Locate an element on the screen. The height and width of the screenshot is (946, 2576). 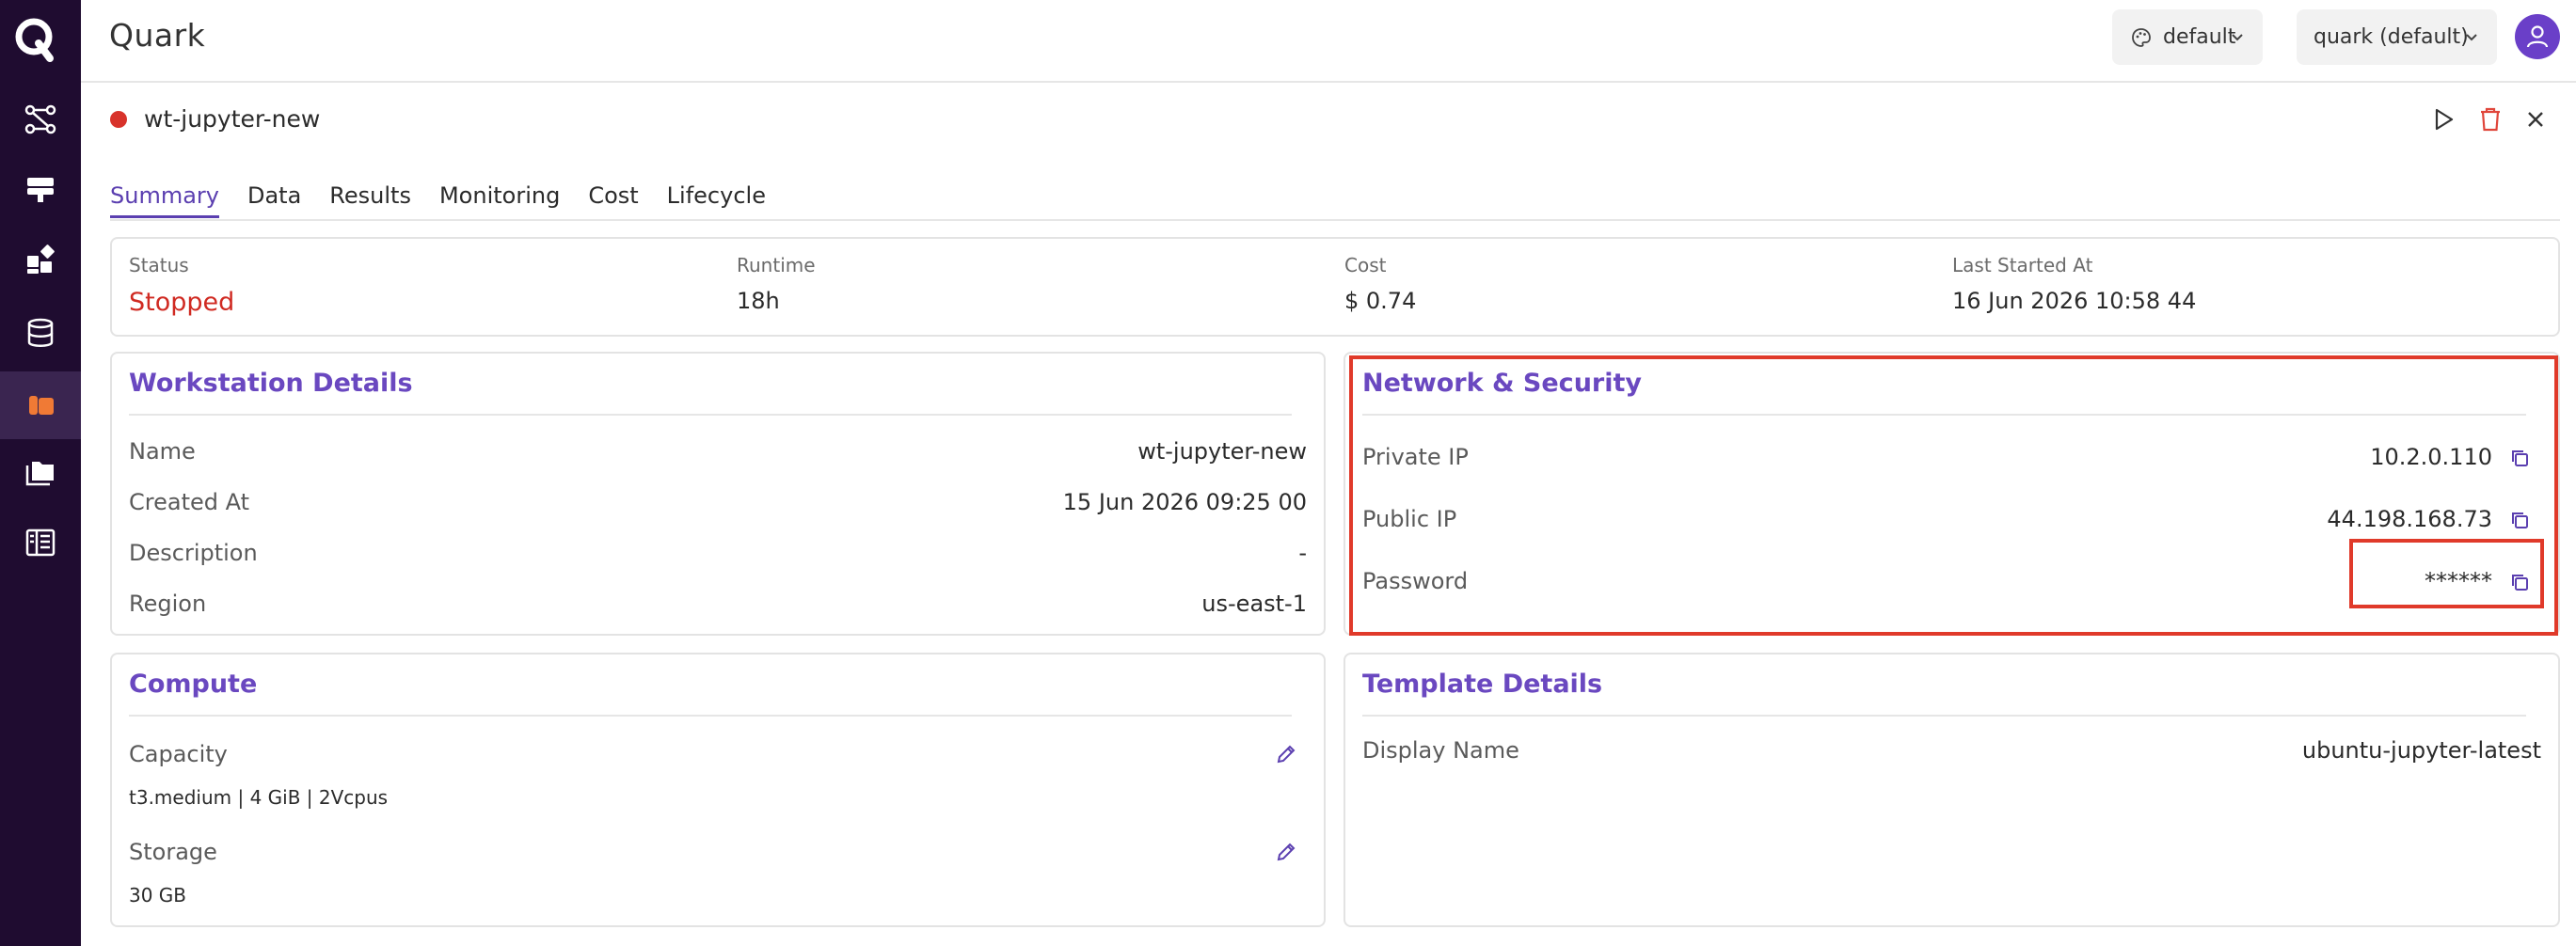
edit-capacity-icon is located at coordinates (1286, 754).